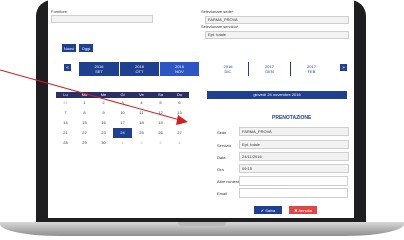 The width and height of the screenshot is (404, 240). Describe the element at coordinates (99, 69) in the screenshot. I see `month-set: 2016 SET` at that location.